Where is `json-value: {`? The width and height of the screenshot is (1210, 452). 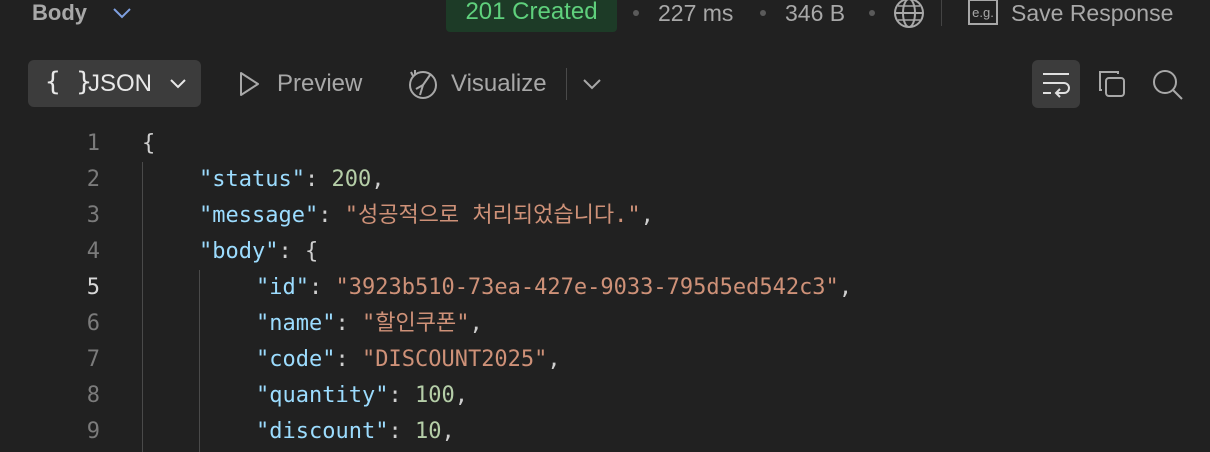
json-value: { is located at coordinates (311, 251).